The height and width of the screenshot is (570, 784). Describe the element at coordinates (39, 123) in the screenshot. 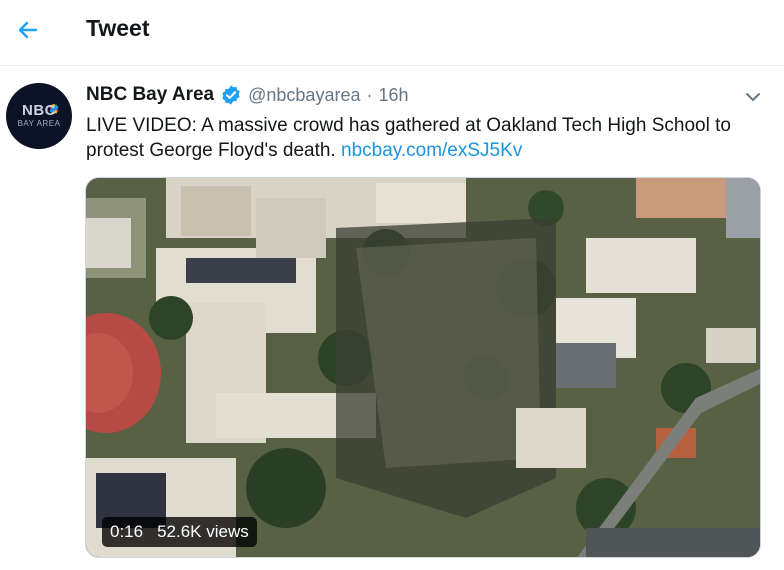

I see `avatar-logo-subtext: BAY AREA` at that location.